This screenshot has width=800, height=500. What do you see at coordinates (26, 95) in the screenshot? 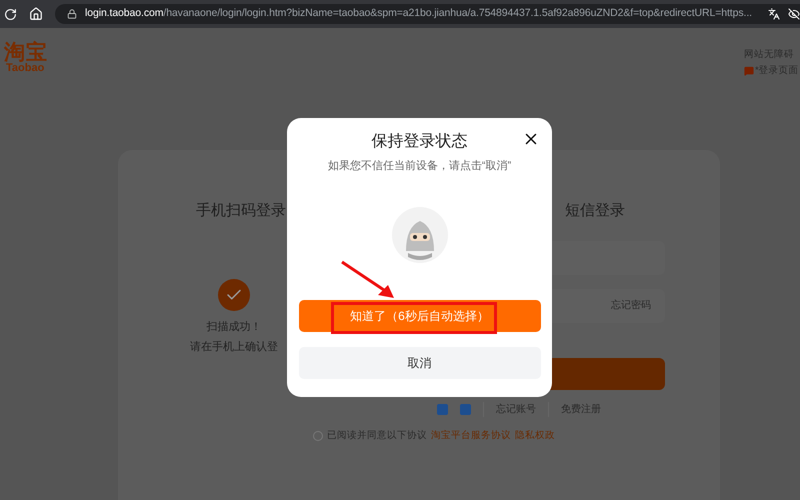
I see `taobao-logo: 淘宝 Taobao` at bounding box center [26, 95].